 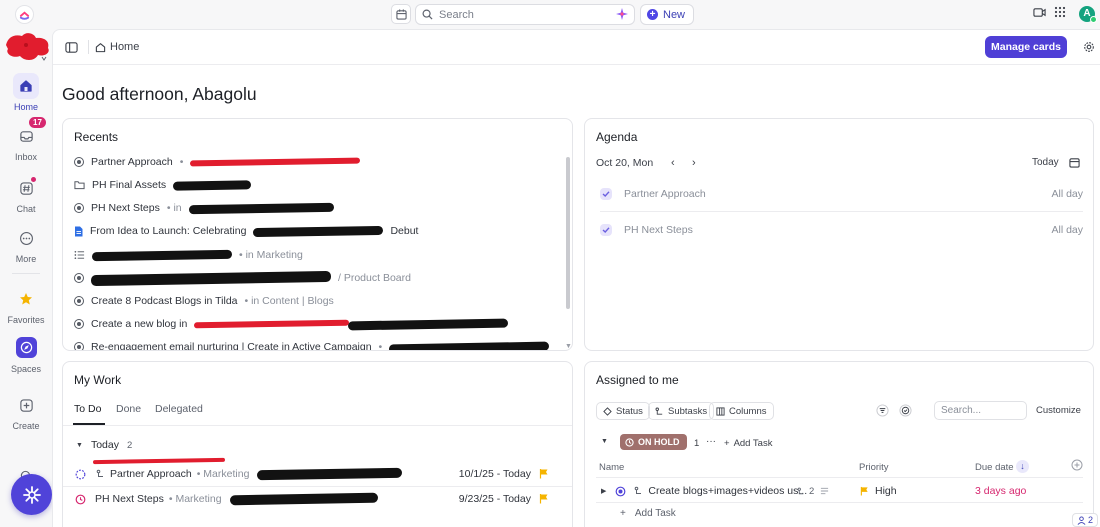 I want to click on people-count: 2, so click(x=1091, y=520).